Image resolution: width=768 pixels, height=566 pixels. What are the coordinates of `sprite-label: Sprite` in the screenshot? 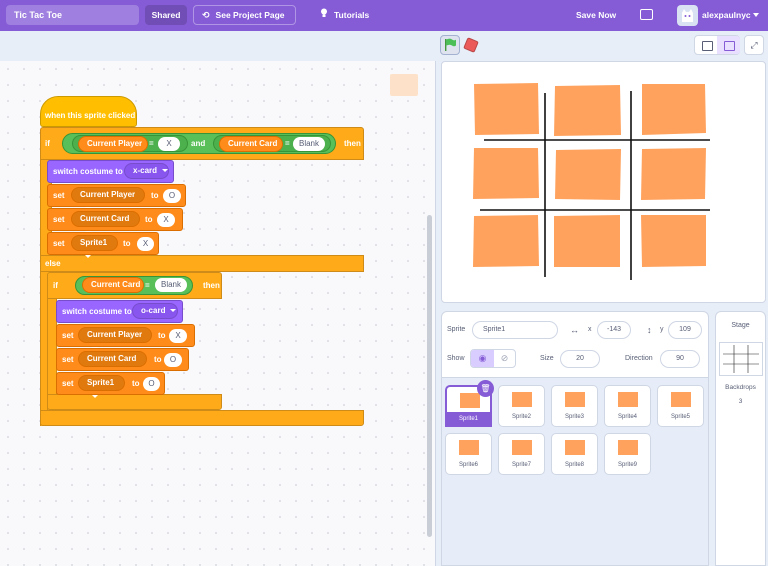 It's located at (456, 329).